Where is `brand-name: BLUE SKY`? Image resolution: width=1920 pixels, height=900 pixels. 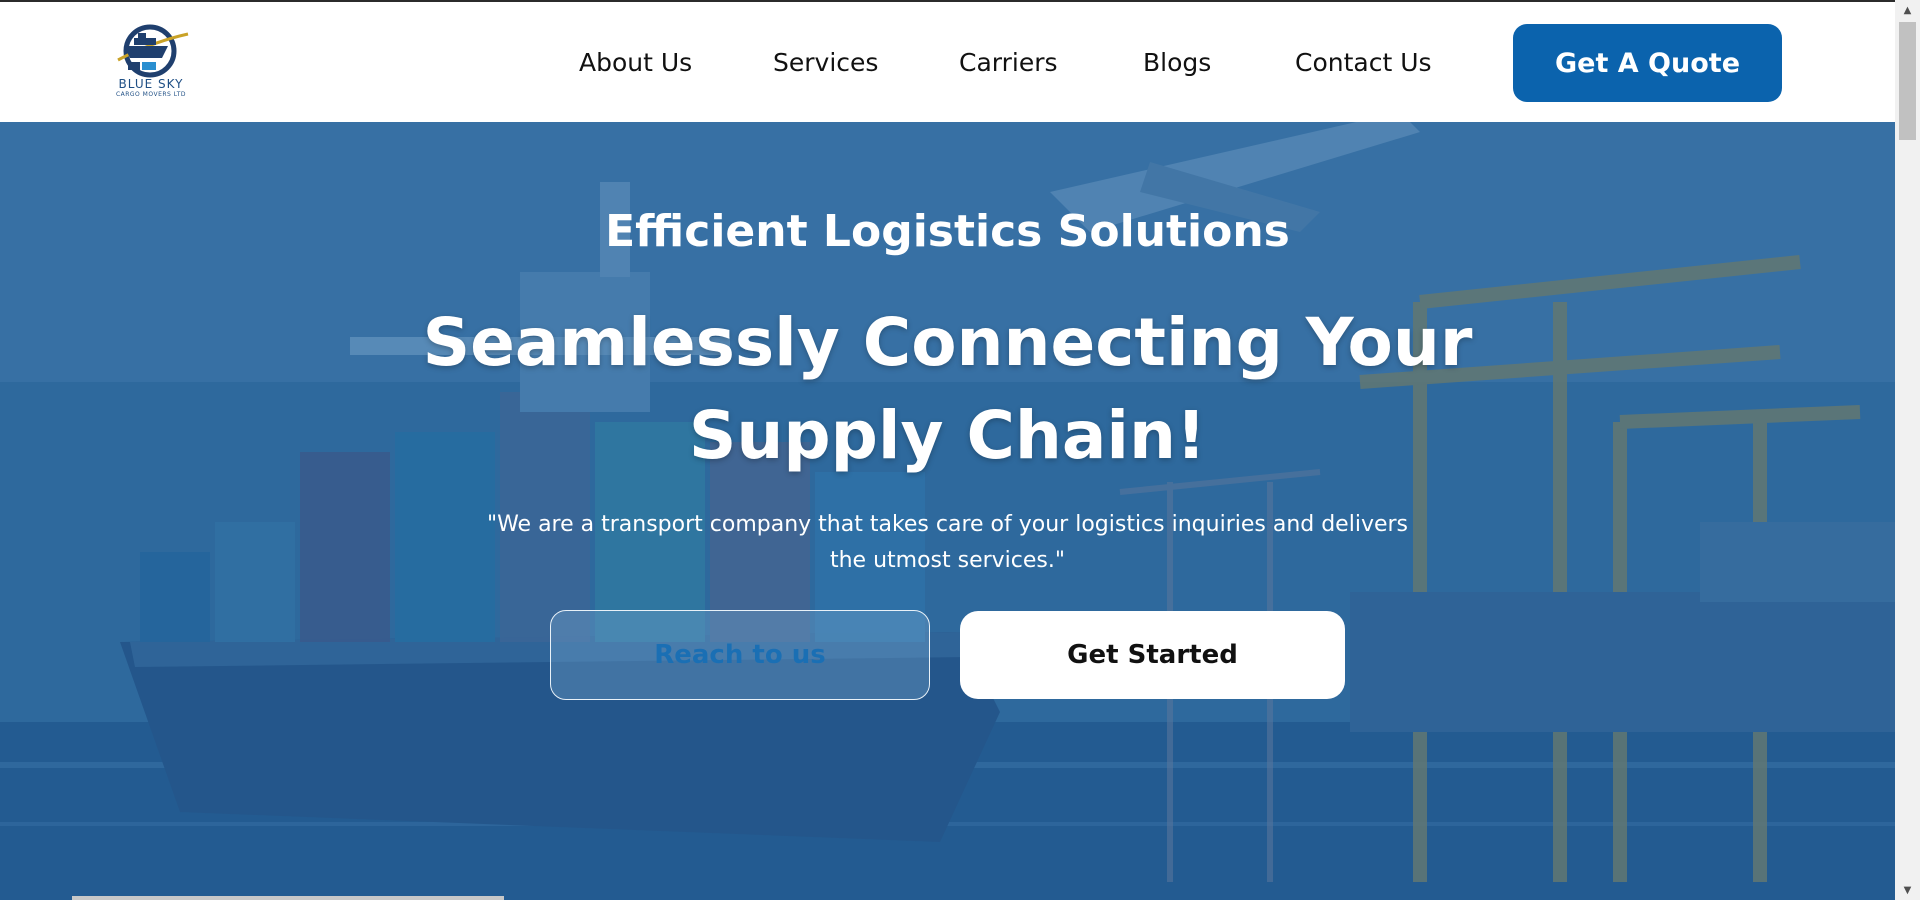
brand-name: BLUE SKY is located at coordinates (151, 84).